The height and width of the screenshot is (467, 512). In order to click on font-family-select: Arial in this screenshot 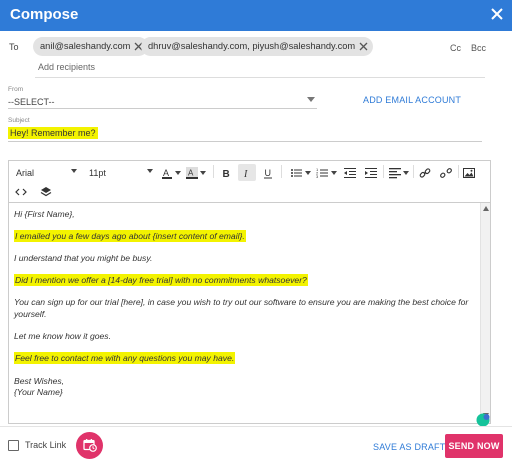, I will do `click(25, 173)`.